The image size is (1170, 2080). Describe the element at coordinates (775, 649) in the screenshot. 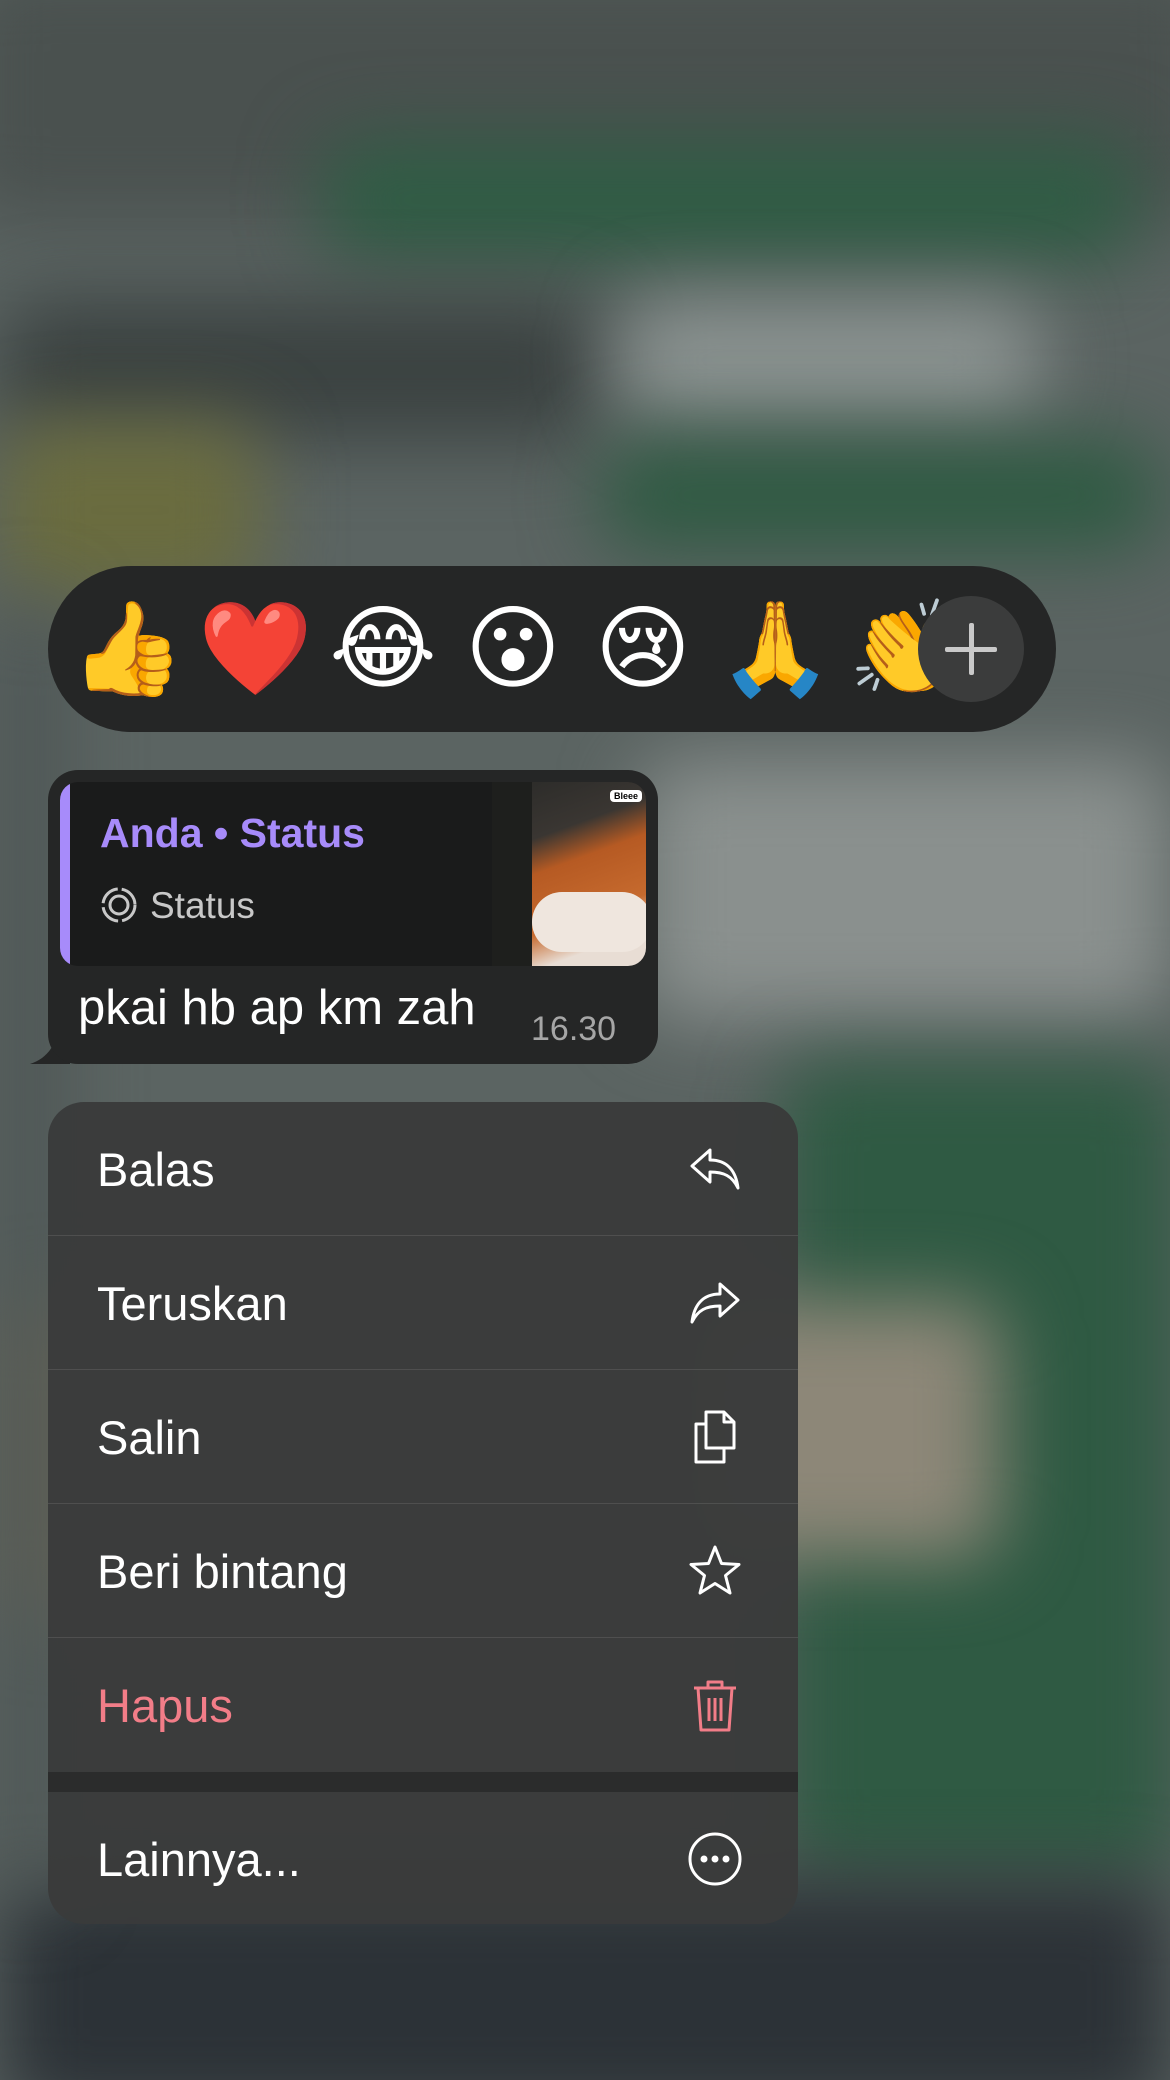

I see `reaction-folded-hands: 🙏` at that location.